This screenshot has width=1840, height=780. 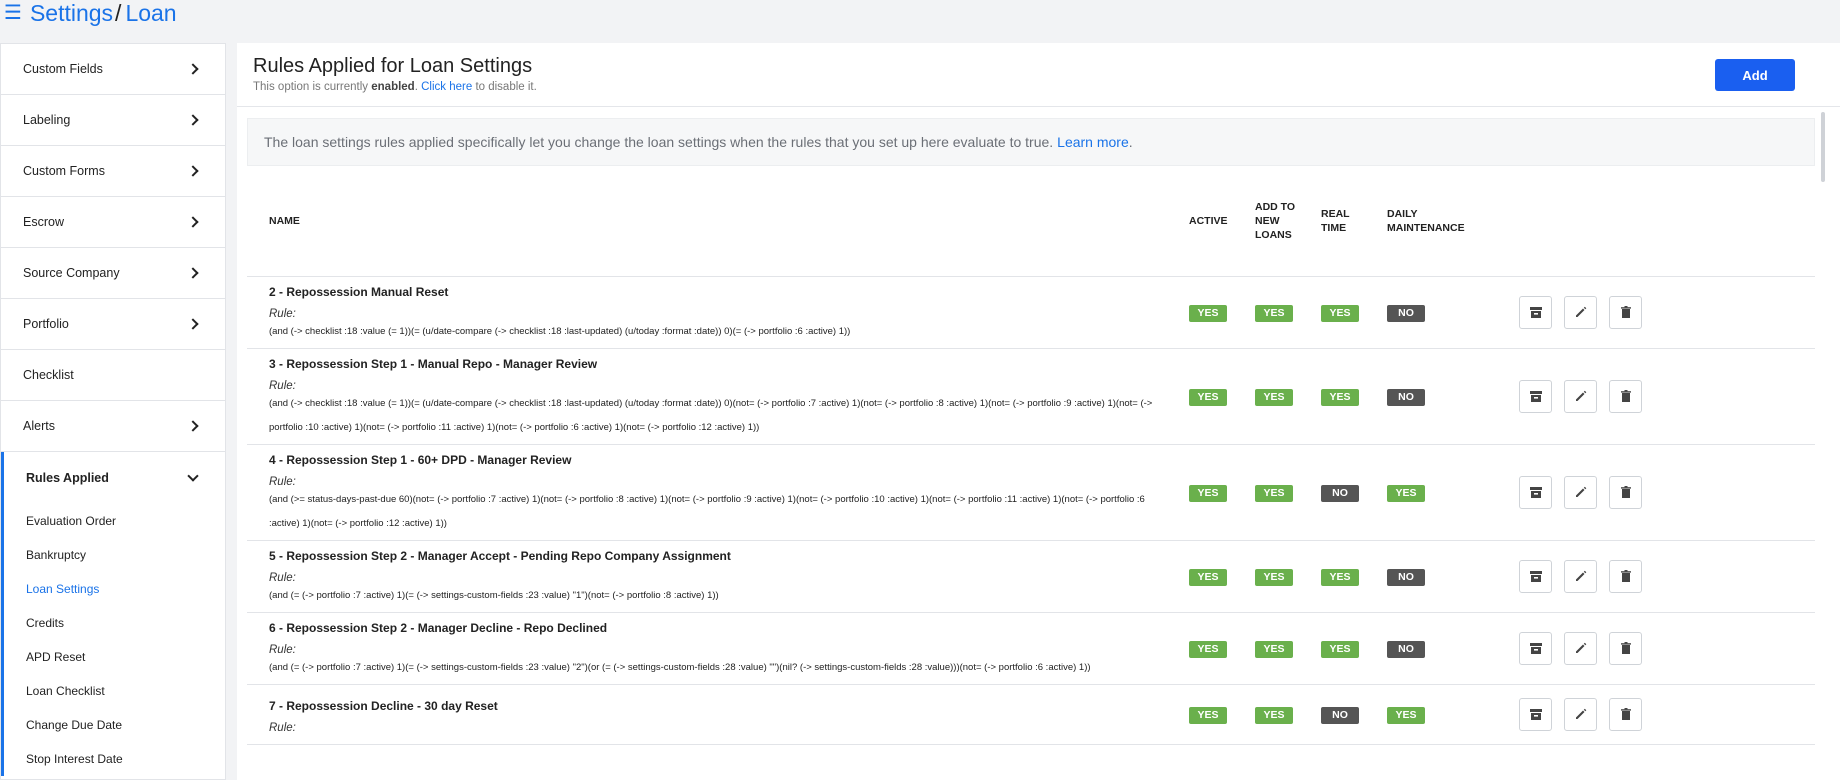 I want to click on breadcrumb: ☰ Settings / Loan, so click(x=88, y=13).